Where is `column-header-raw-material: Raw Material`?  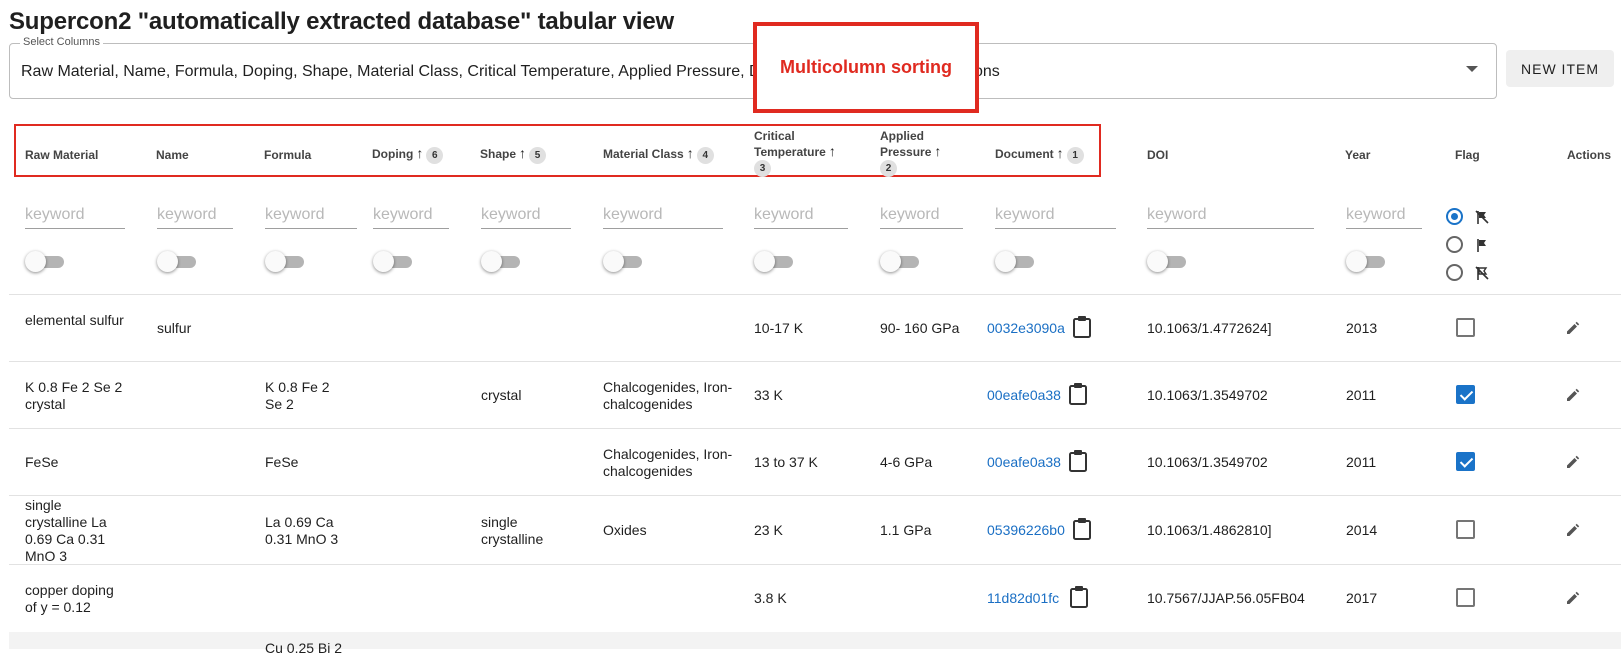
column-header-raw-material: Raw Material is located at coordinates (61, 155).